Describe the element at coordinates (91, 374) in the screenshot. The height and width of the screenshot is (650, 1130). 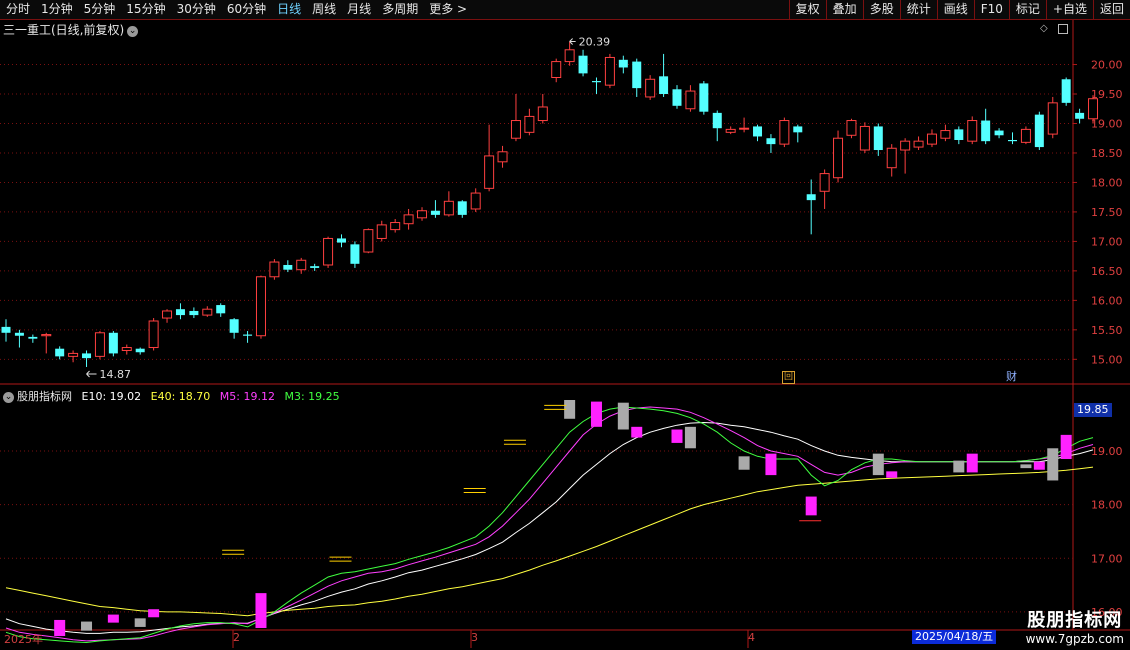
I see `low-arrow` at that location.